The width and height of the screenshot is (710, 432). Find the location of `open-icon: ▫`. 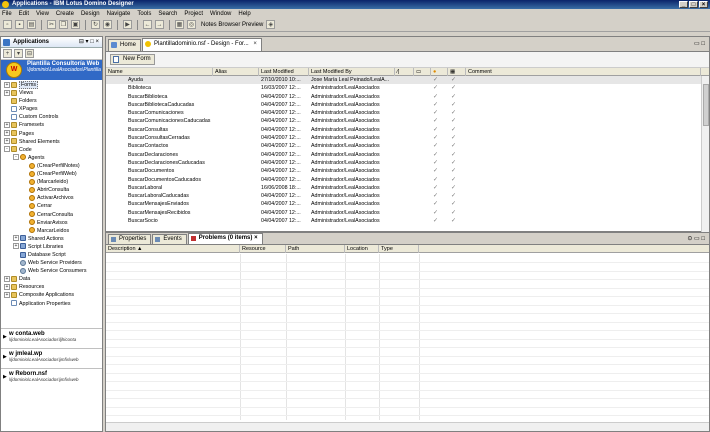

open-icon: ▫ is located at coordinates (7, 24).